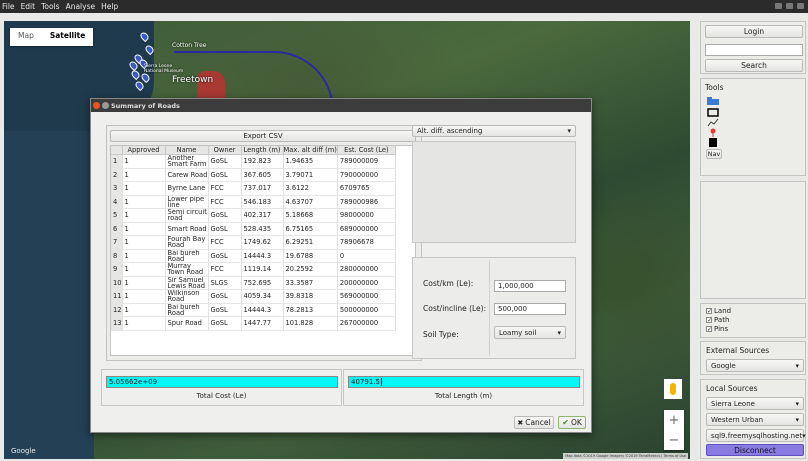 The width and height of the screenshot is (808, 461). What do you see at coordinates (50, 6) in the screenshot?
I see `menu-tools: Tools` at bounding box center [50, 6].